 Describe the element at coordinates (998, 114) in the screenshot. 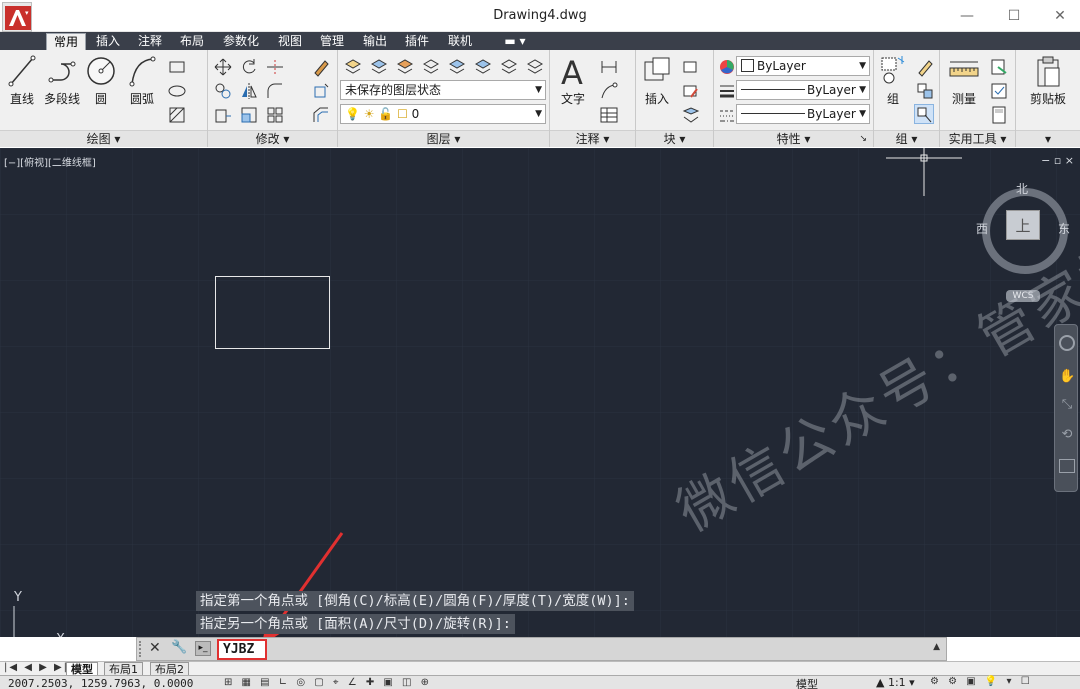

I see `calculator-icon` at that location.